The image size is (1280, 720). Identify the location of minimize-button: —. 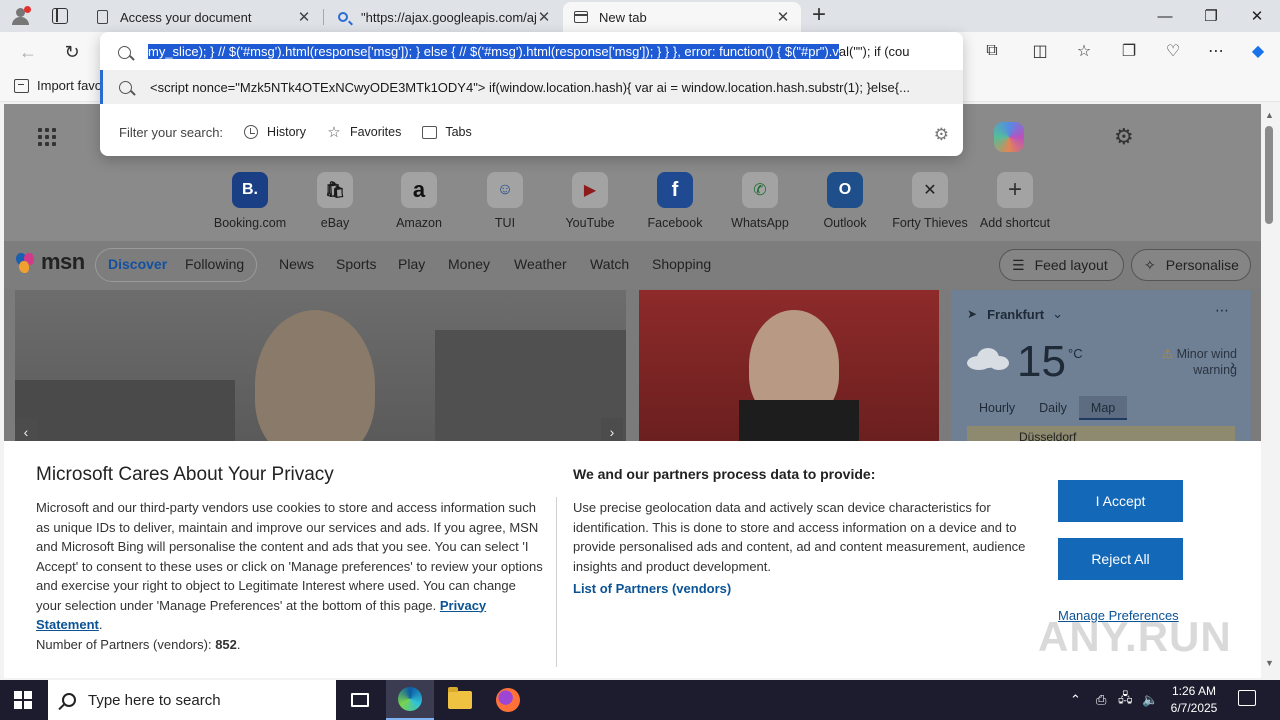
(1165, 16).